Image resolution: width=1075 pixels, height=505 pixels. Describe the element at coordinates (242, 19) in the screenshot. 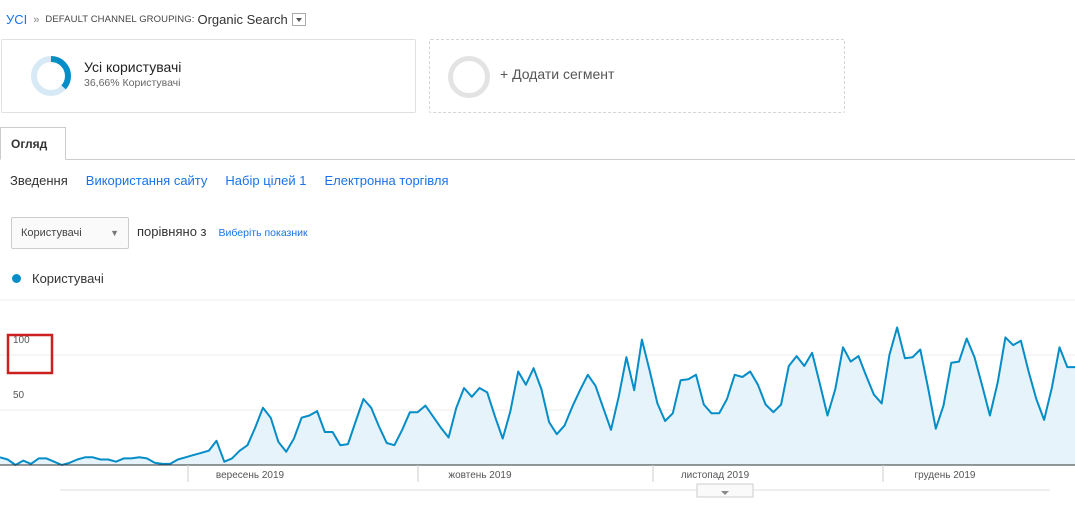

I see `breadcrumb-value: Organic Search` at that location.